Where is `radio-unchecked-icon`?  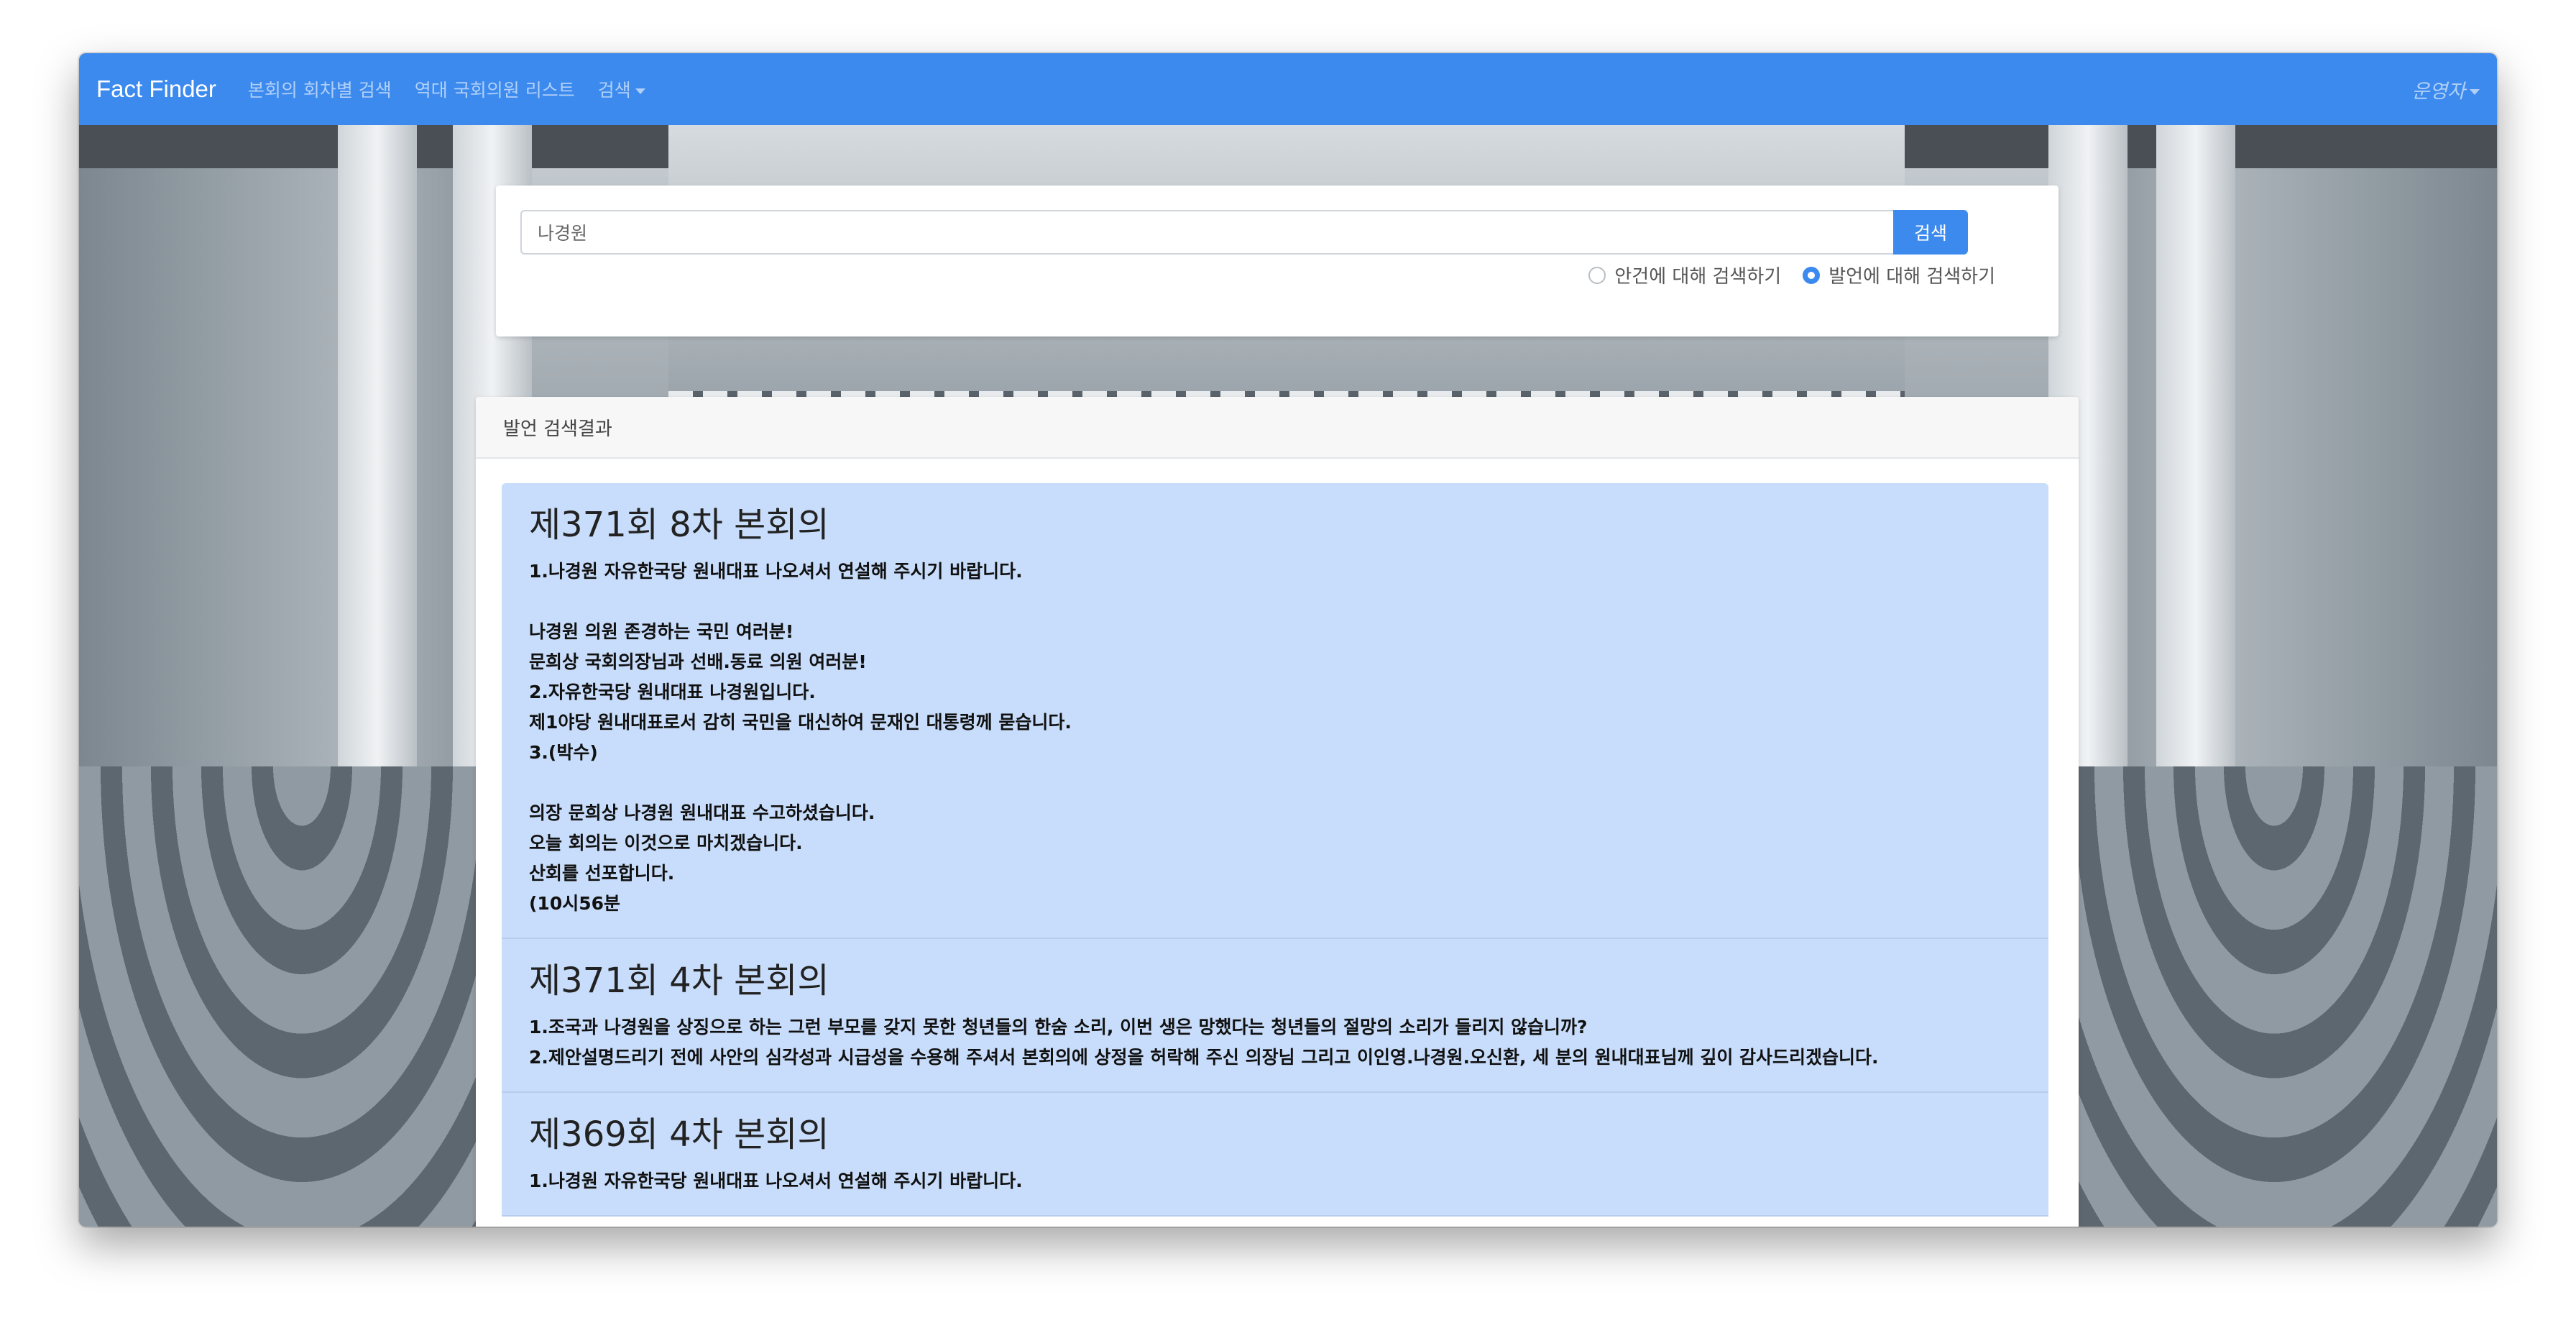
radio-unchecked-icon is located at coordinates (1597, 275).